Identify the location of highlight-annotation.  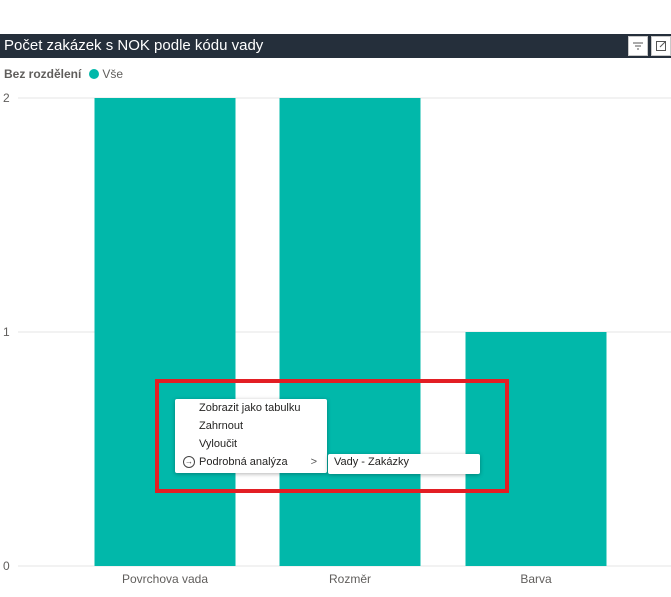
(332, 436).